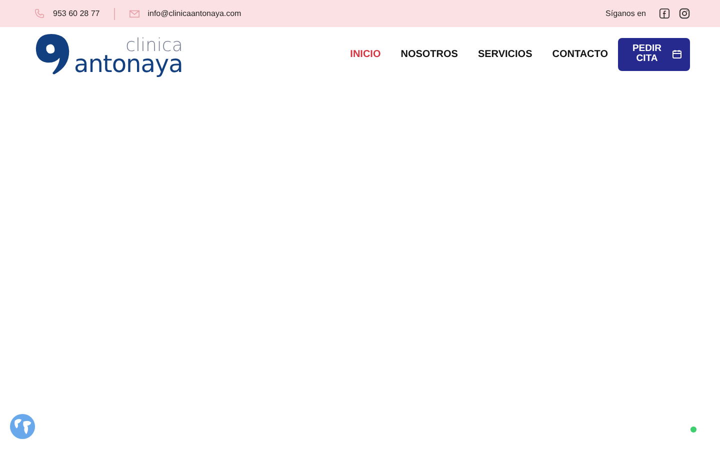 This screenshot has width=720, height=450. Describe the element at coordinates (654, 54) in the screenshot. I see `book-appointment-button: PEDIR CITA` at that location.